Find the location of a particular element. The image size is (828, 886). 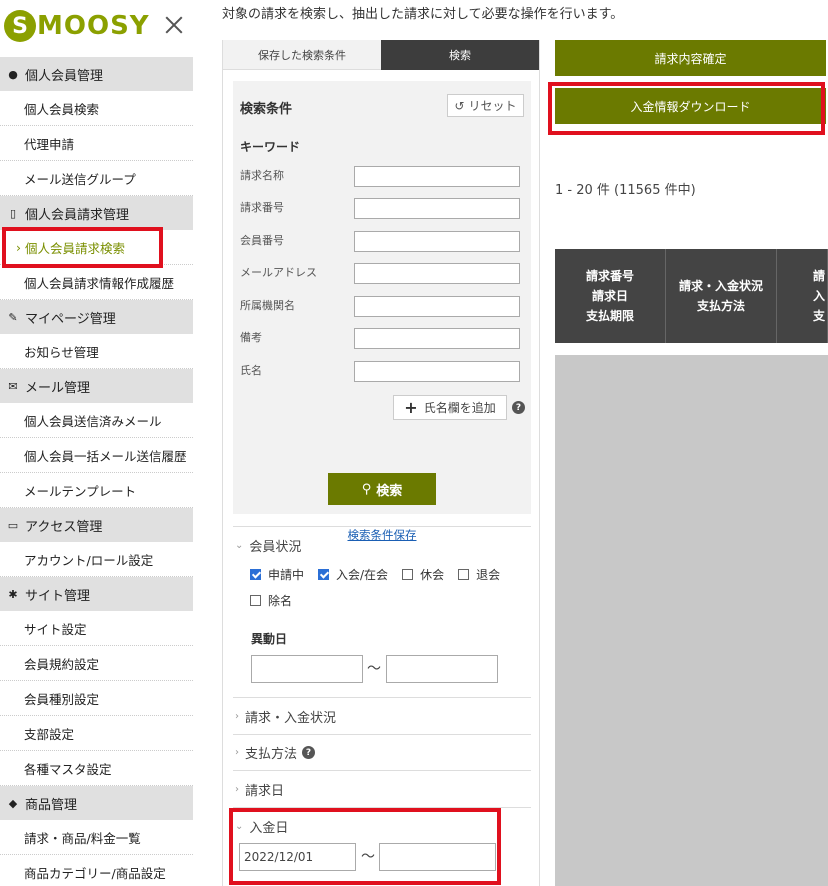

page-description: 対象の請求を検索し、抽出した請求に対して必要な操作を行います。 is located at coordinates (423, 14).